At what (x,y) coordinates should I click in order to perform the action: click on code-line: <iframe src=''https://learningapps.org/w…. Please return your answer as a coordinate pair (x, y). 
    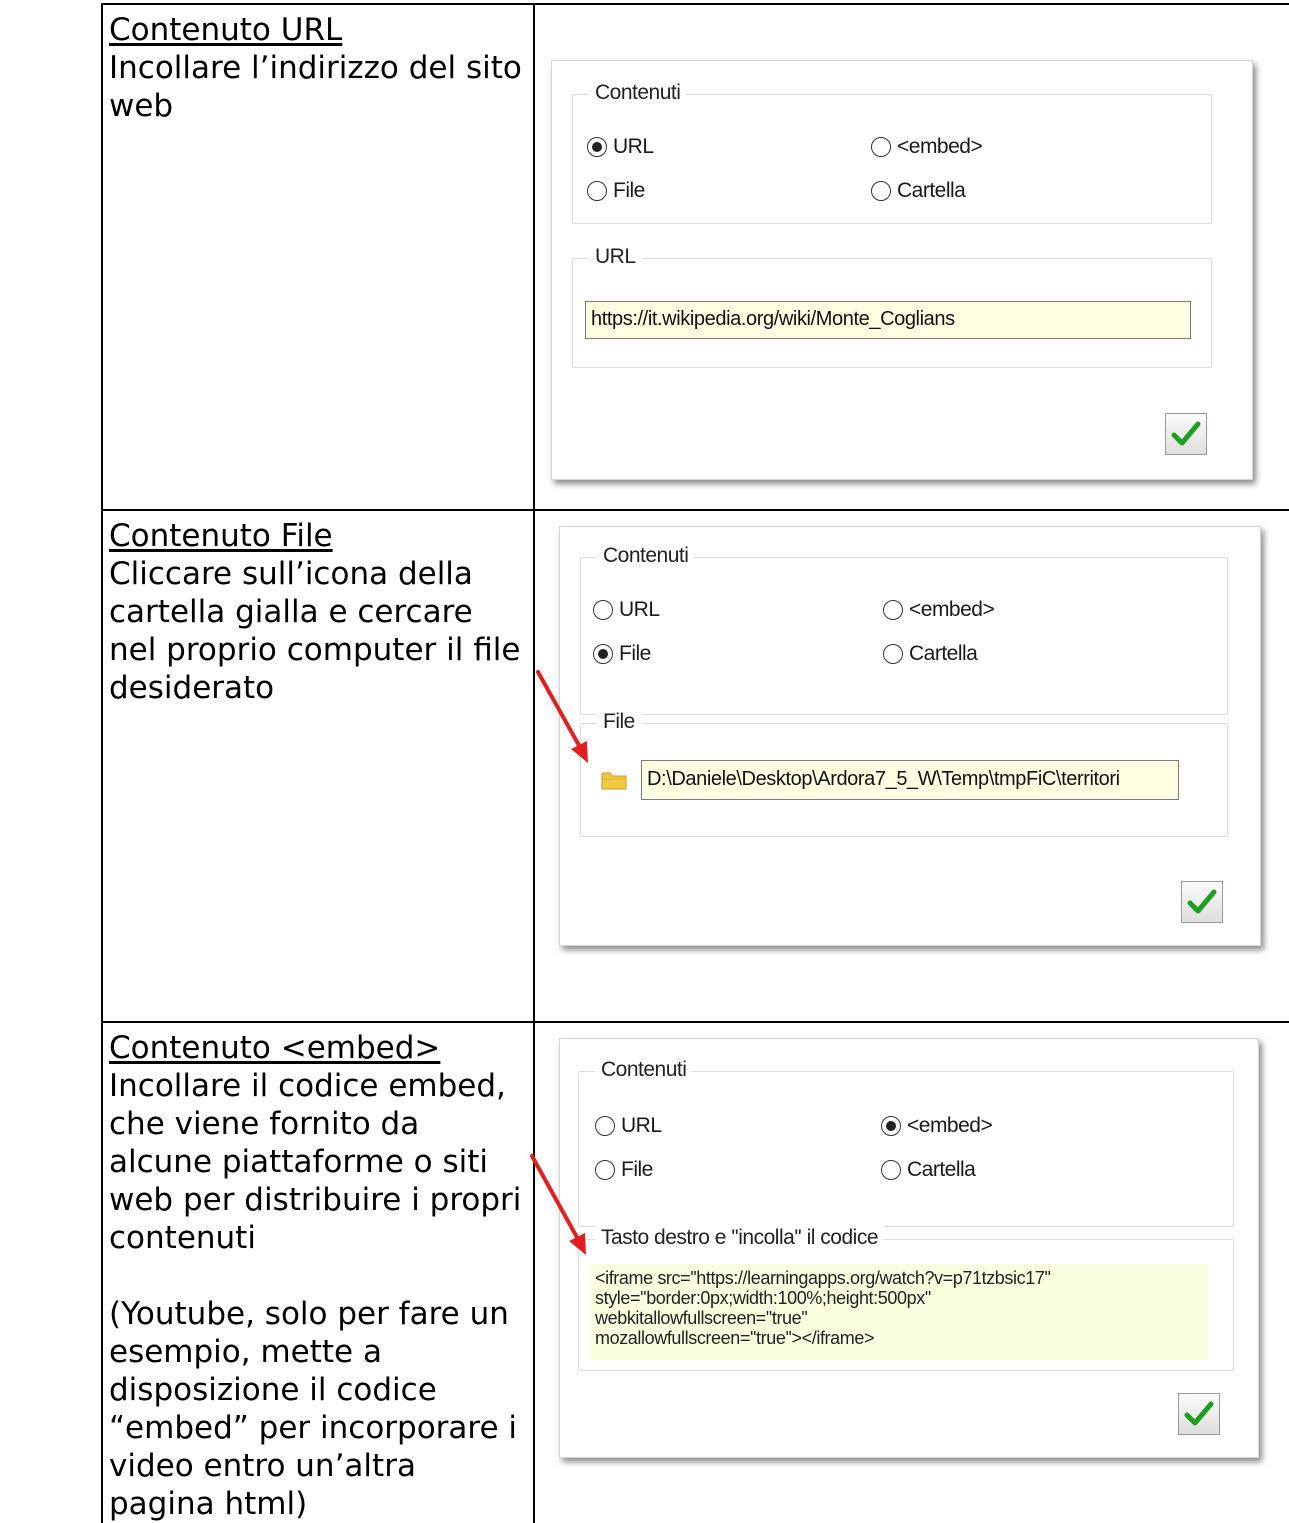
    Looking at the image, I should click on (823, 1278).